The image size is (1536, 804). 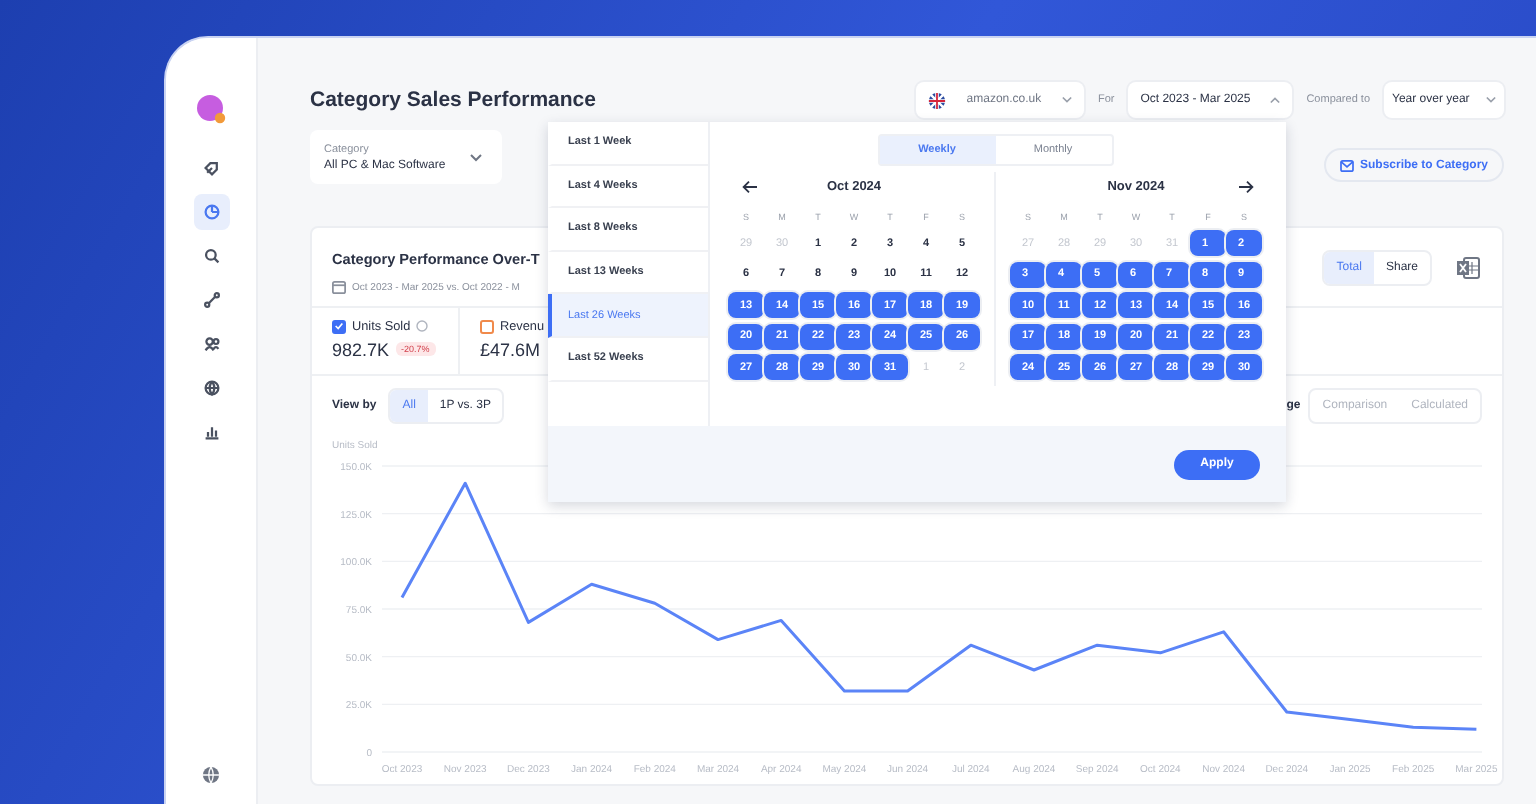 What do you see at coordinates (211, 109) in the screenshot?
I see `logo-icon` at bounding box center [211, 109].